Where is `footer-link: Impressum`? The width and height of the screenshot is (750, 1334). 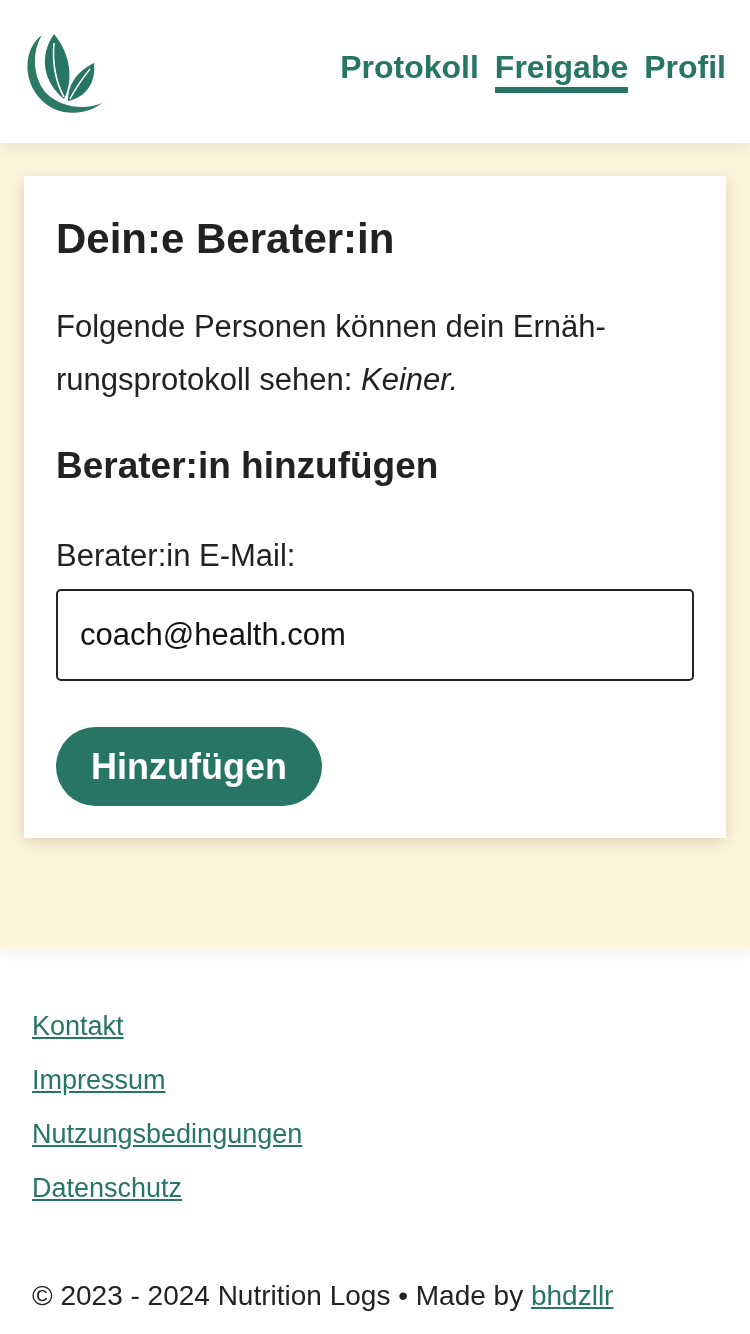
footer-link: Impressum is located at coordinates (99, 1080).